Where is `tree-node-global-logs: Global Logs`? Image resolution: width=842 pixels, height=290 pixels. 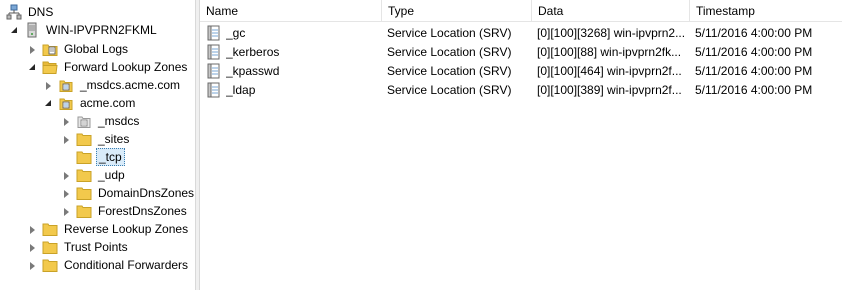
tree-node-global-logs: Global Logs is located at coordinates (79, 49).